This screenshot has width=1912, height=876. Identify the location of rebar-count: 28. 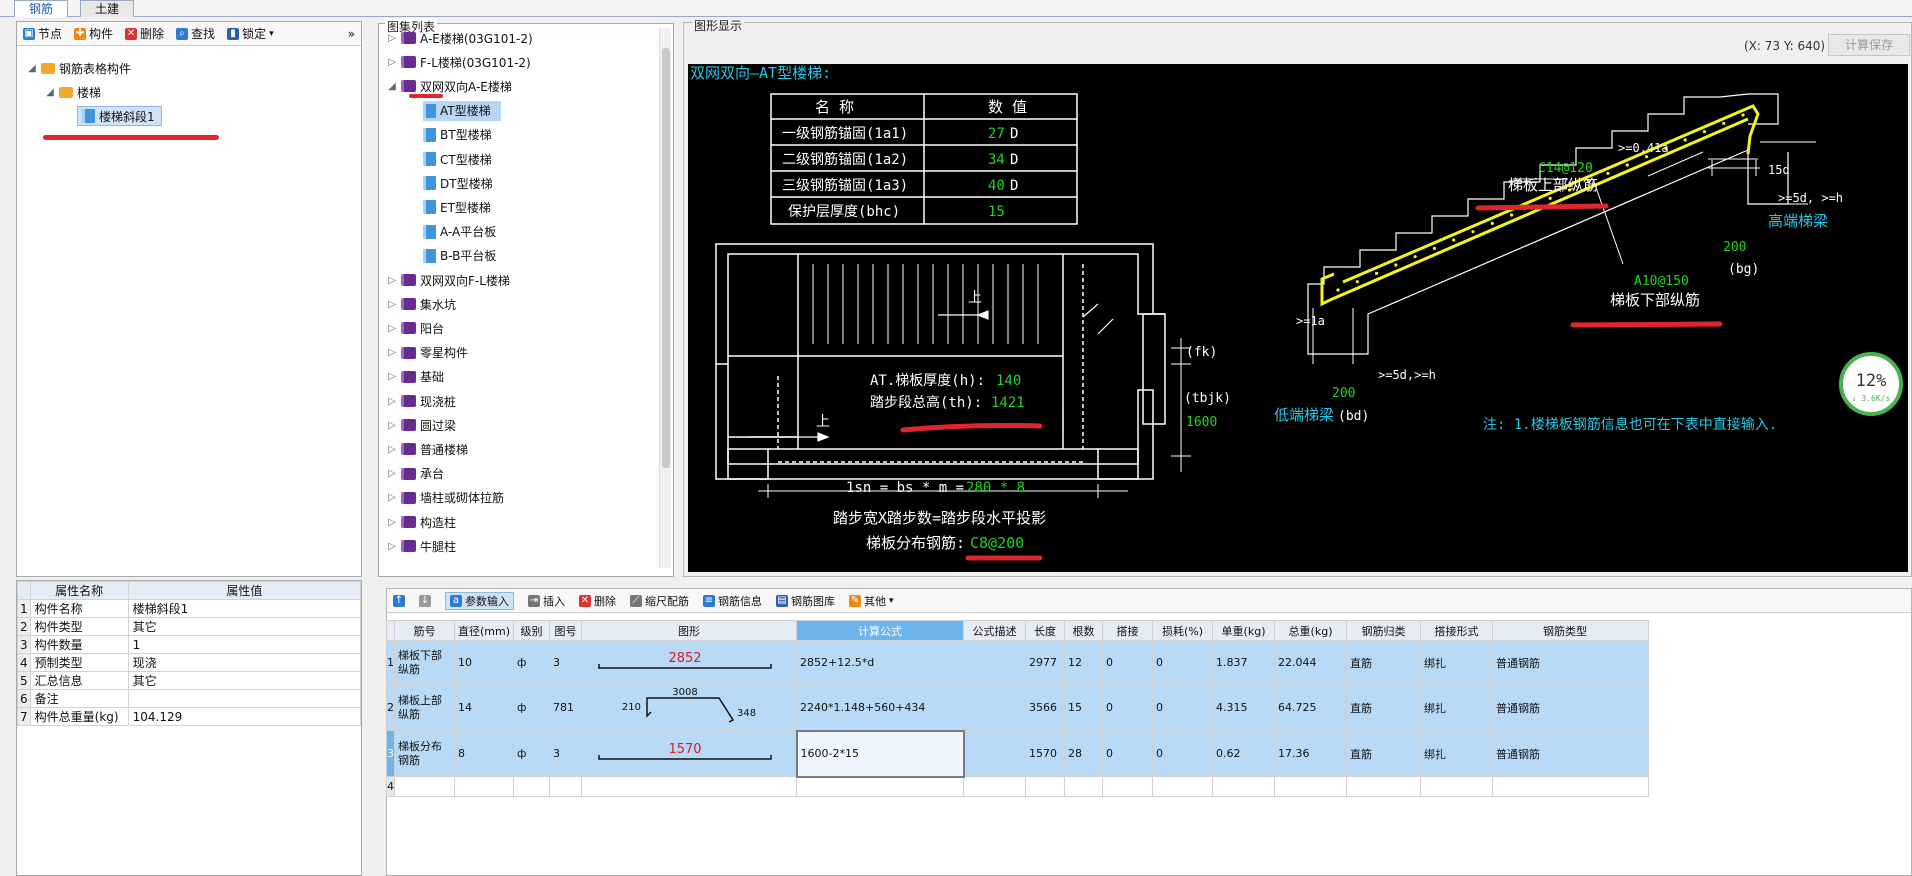
(1084, 753).